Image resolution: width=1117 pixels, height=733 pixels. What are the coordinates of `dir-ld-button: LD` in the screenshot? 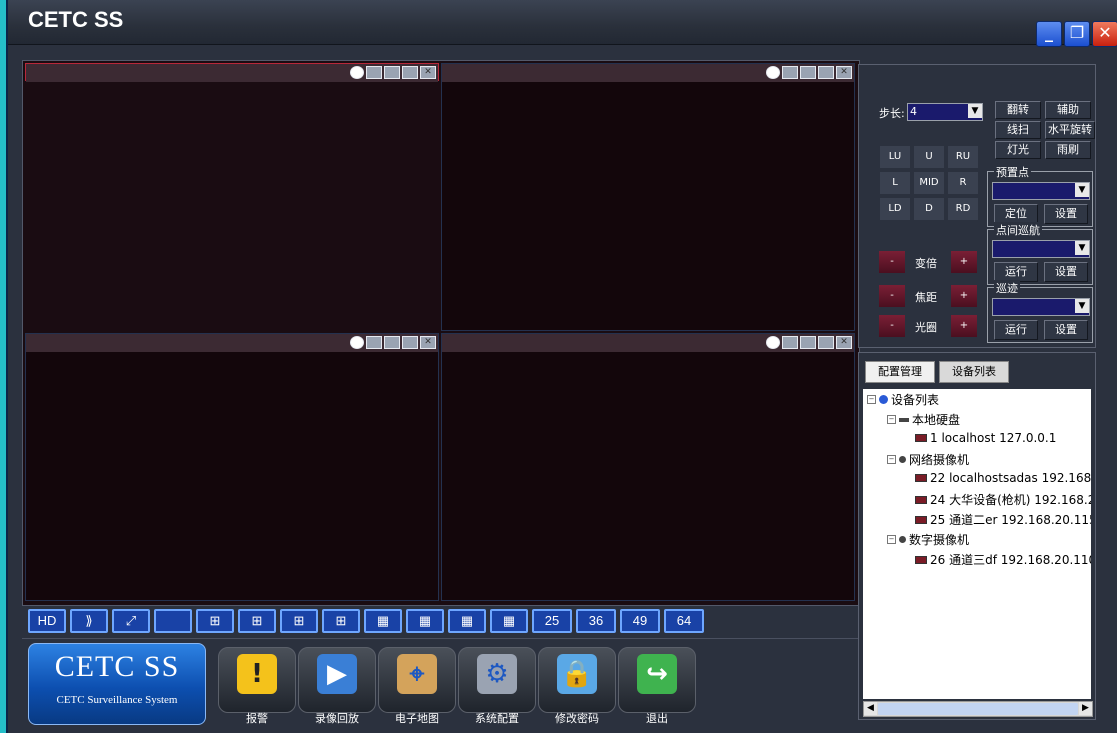 It's located at (895, 209).